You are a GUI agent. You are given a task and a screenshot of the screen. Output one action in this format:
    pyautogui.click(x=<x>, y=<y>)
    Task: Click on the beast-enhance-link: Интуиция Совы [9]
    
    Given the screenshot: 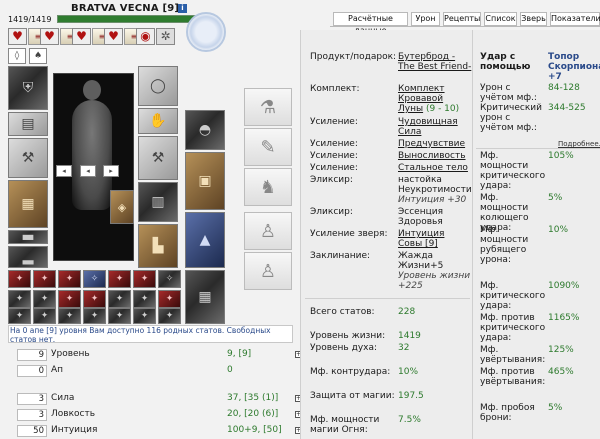 What is the action you would take?
    pyautogui.click(x=421, y=239)
    